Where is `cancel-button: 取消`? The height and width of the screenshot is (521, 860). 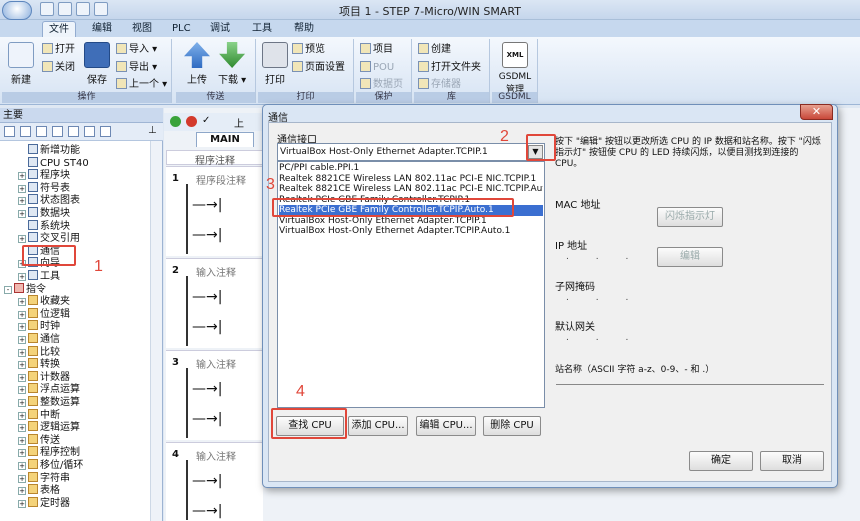
cancel-button: 取消 is located at coordinates (792, 461).